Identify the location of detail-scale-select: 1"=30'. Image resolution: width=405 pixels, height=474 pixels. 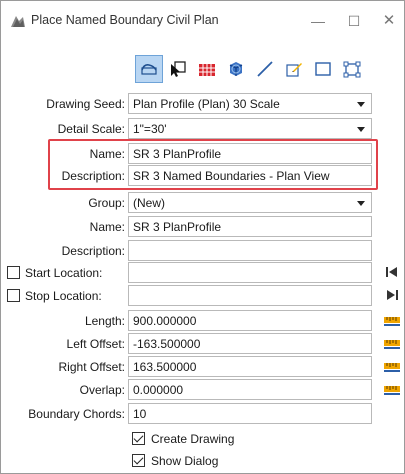
(250, 128).